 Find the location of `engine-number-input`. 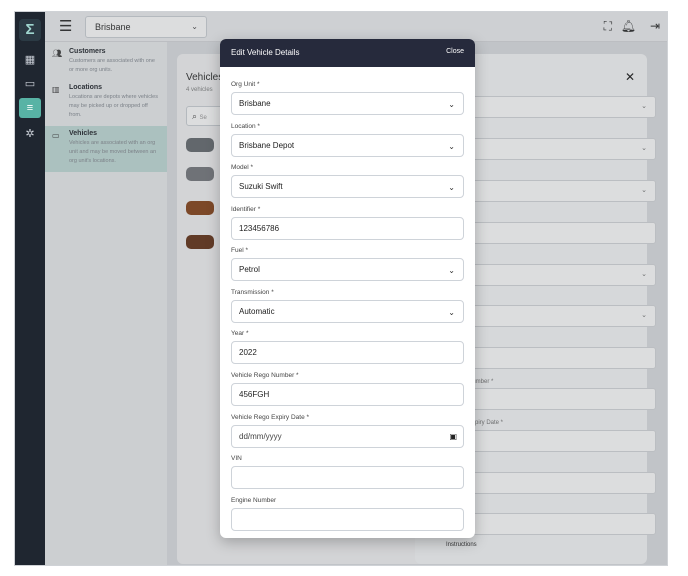

engine-number-input is located at coordinates (347, 519).